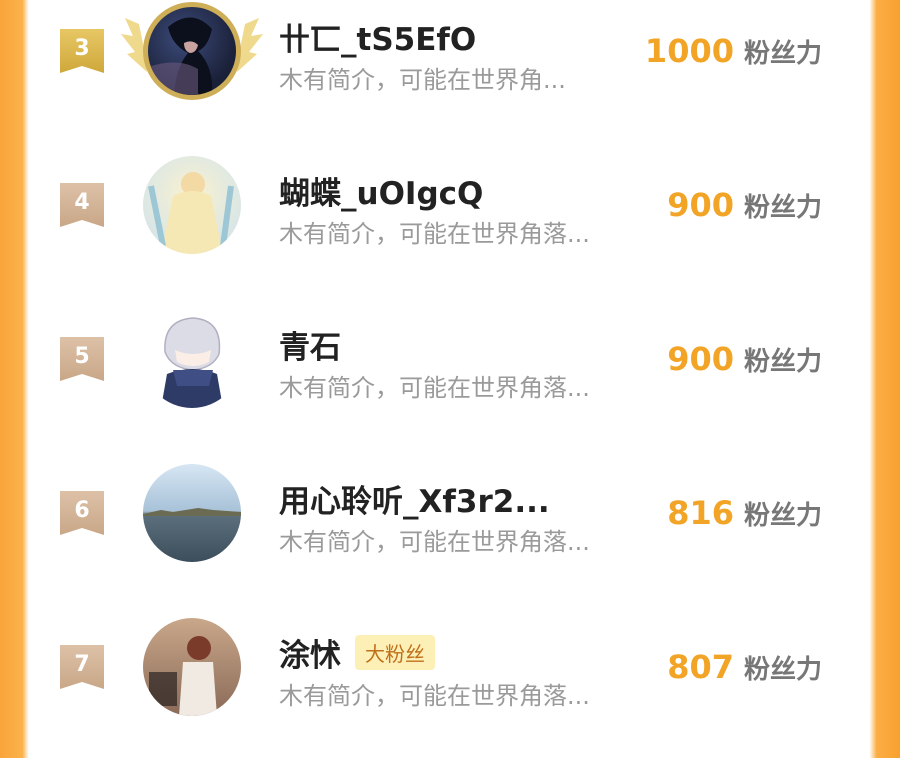  Describe the element at coordinates (310, 344) in the screenshot. I see `user-name: 青石` at that location.